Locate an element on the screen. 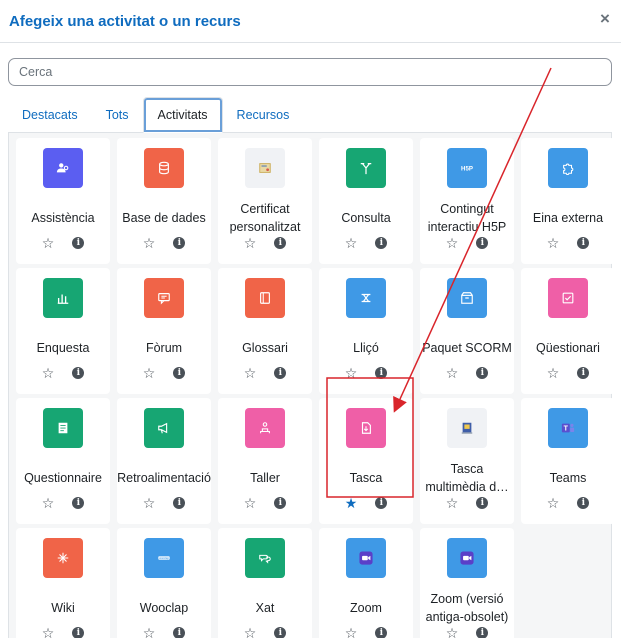  activity-name: Fòrum is located at coordinates (164, 348).